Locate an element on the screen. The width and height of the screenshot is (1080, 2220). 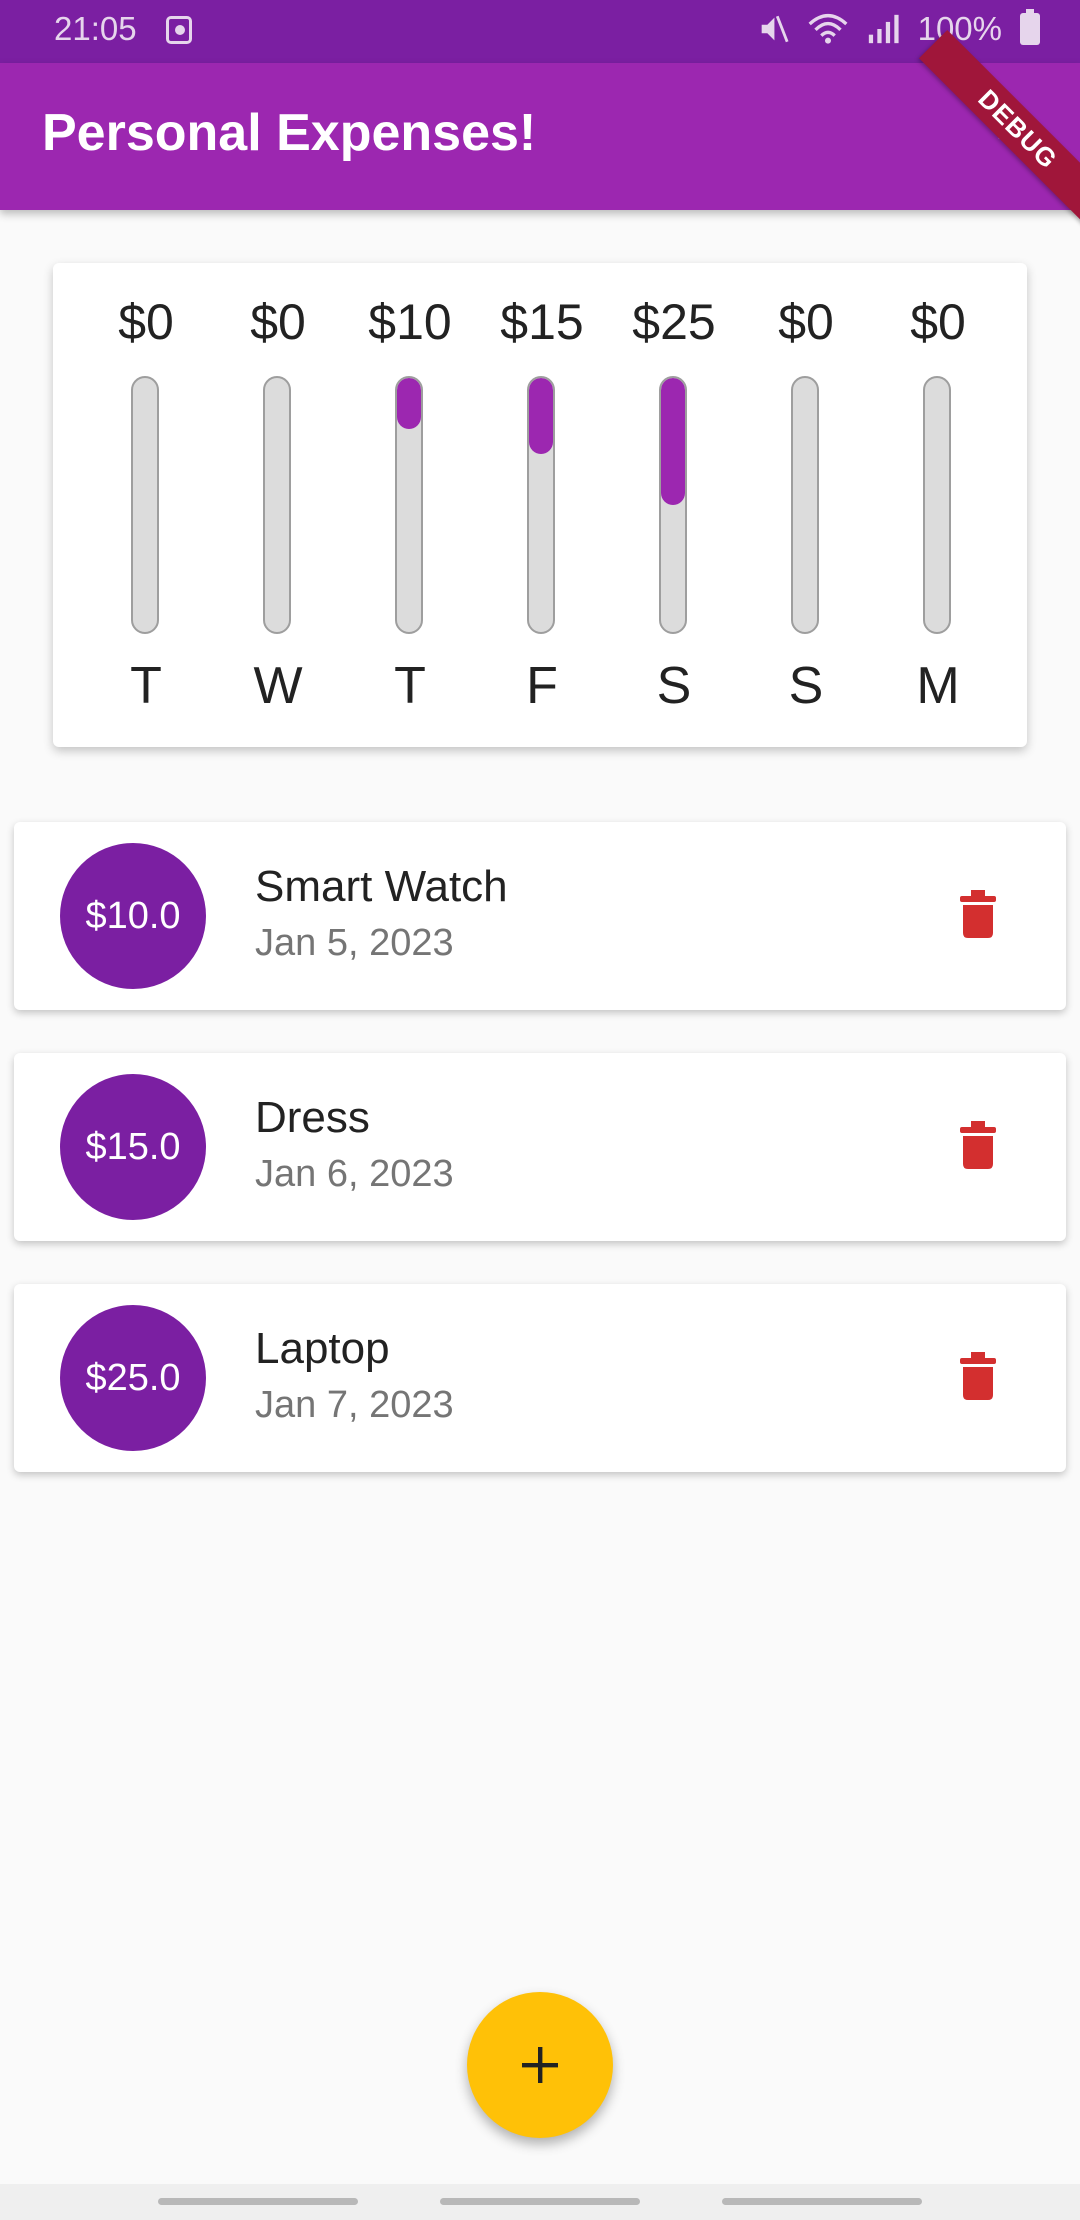
chart-bar-column: $0 W is located at coordinates (278, 505).